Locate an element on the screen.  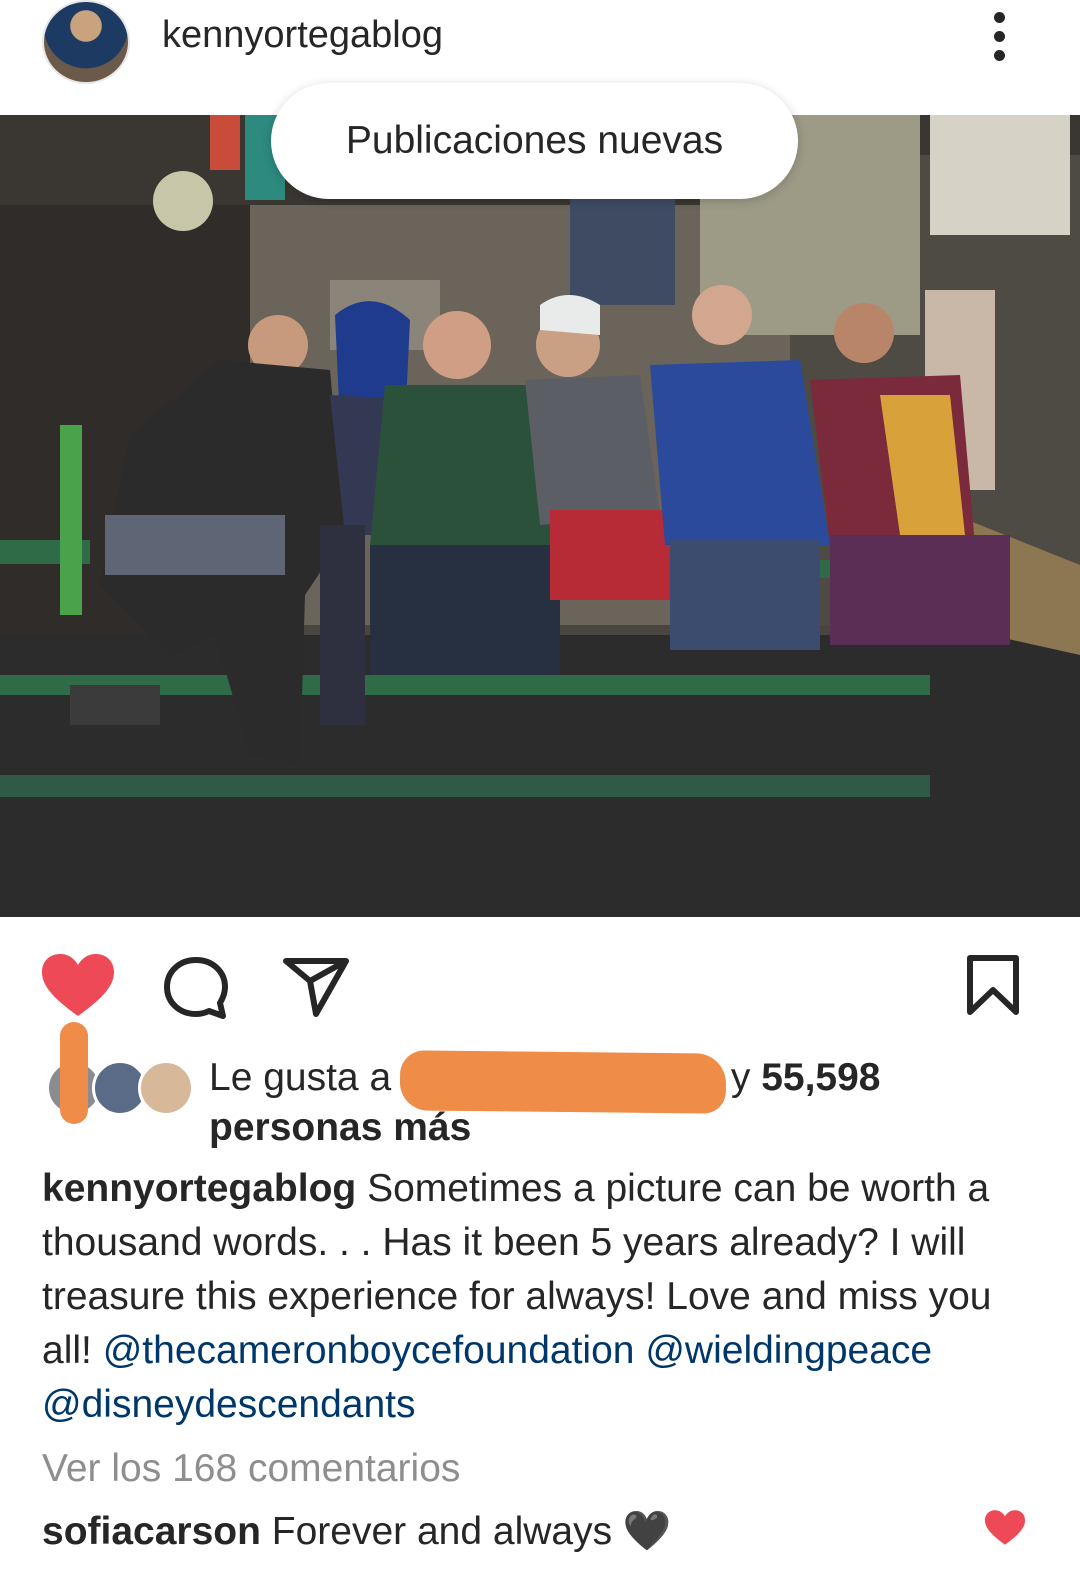
save-bookmark-icon is located at coordinates (993, 985).